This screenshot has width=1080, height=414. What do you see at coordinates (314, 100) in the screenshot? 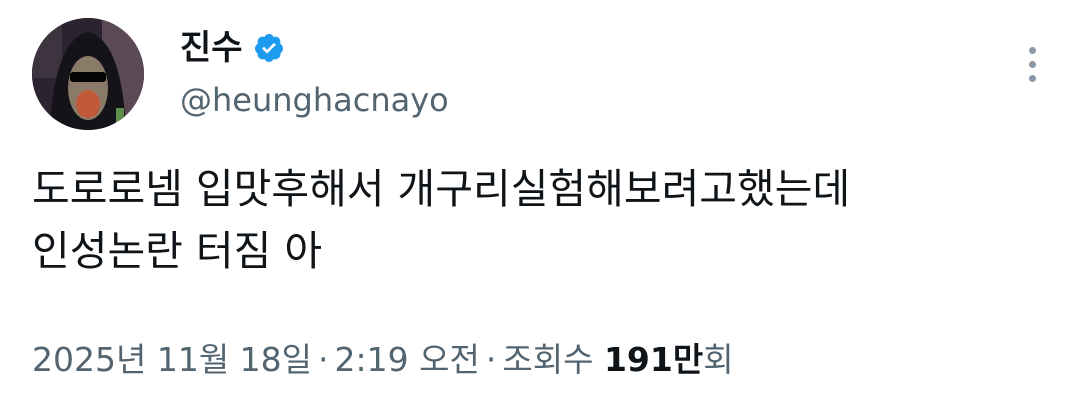
I see `user-handle: @heunghacnayo` at bounding box center [314, 100].